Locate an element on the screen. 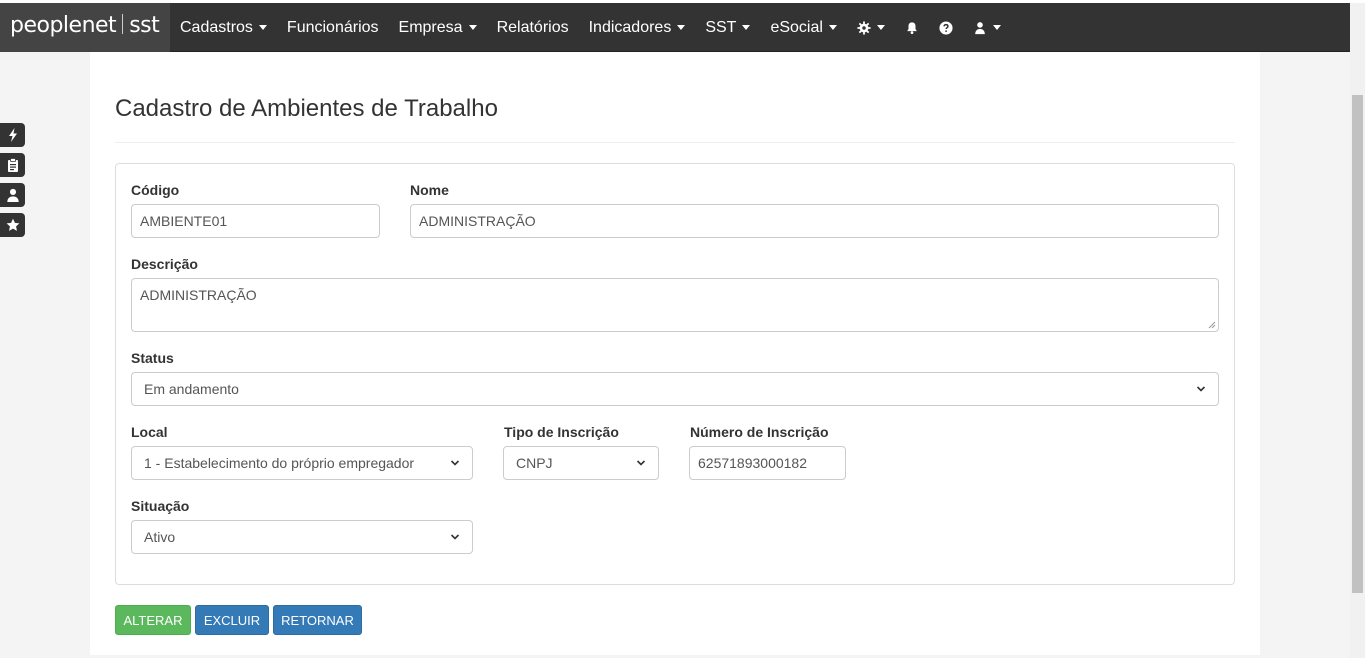 This screenshot has width=1365, height=658. bolt-icon is located at coordinates (12, 135).